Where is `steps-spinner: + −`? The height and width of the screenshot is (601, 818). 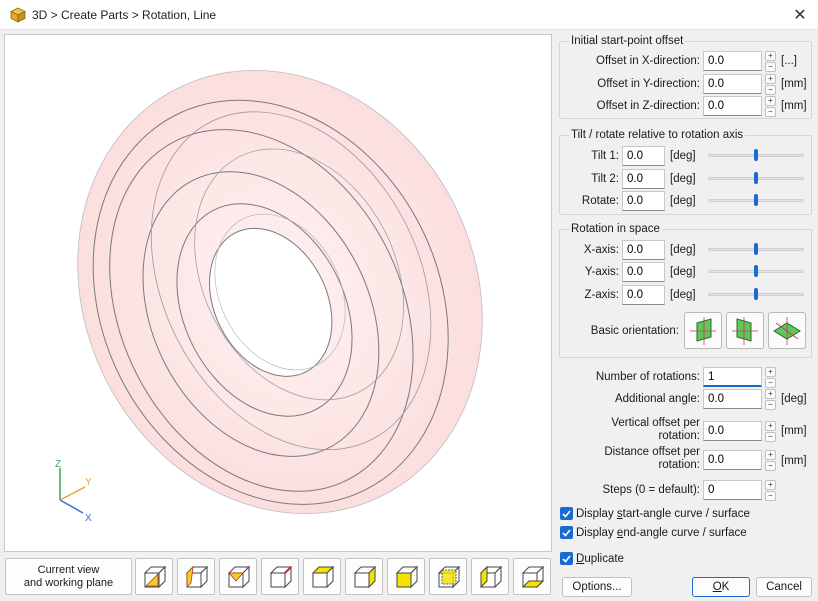
steps-spinner: + − is located at coordinates (770, 490).